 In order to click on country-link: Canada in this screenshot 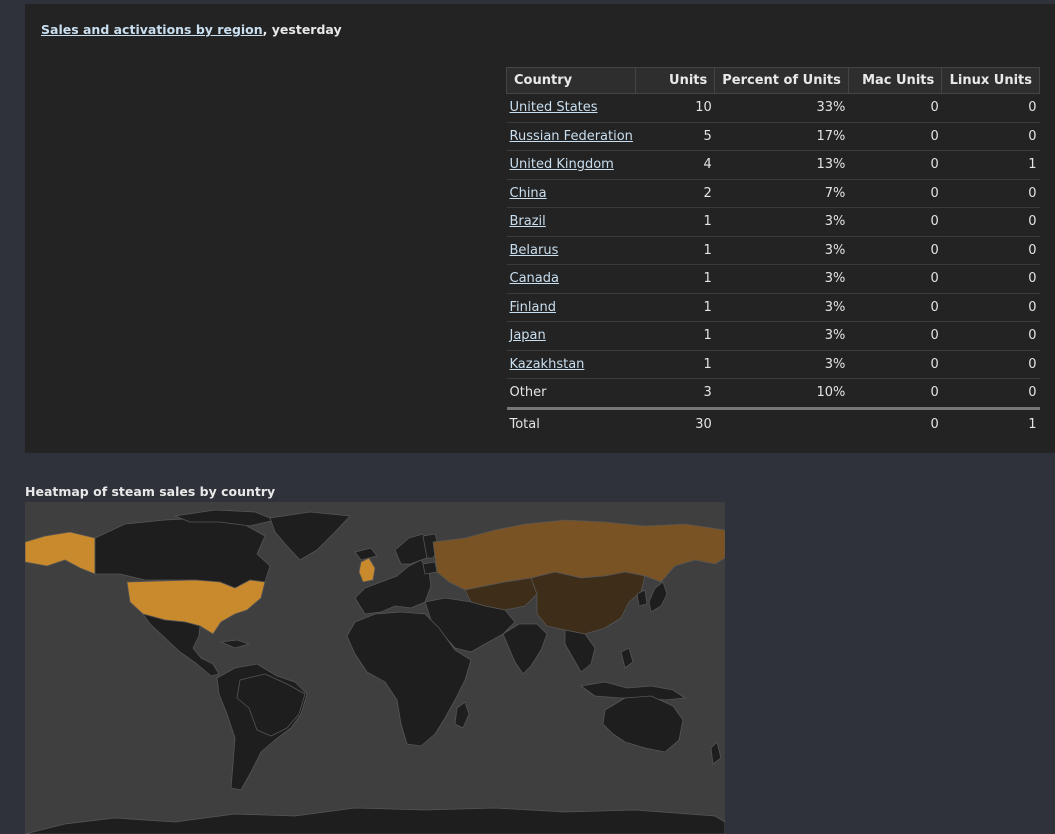, I will do `click(534, 278)`.